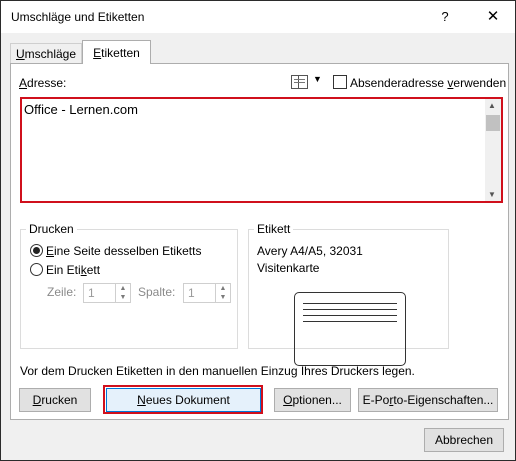 Image resolution: width=516 pixels, height=461 pixels. What do you see at coordinates (445, 17) in the screenshot?
I see `help-button: ?` at bounding box center [445, 17].